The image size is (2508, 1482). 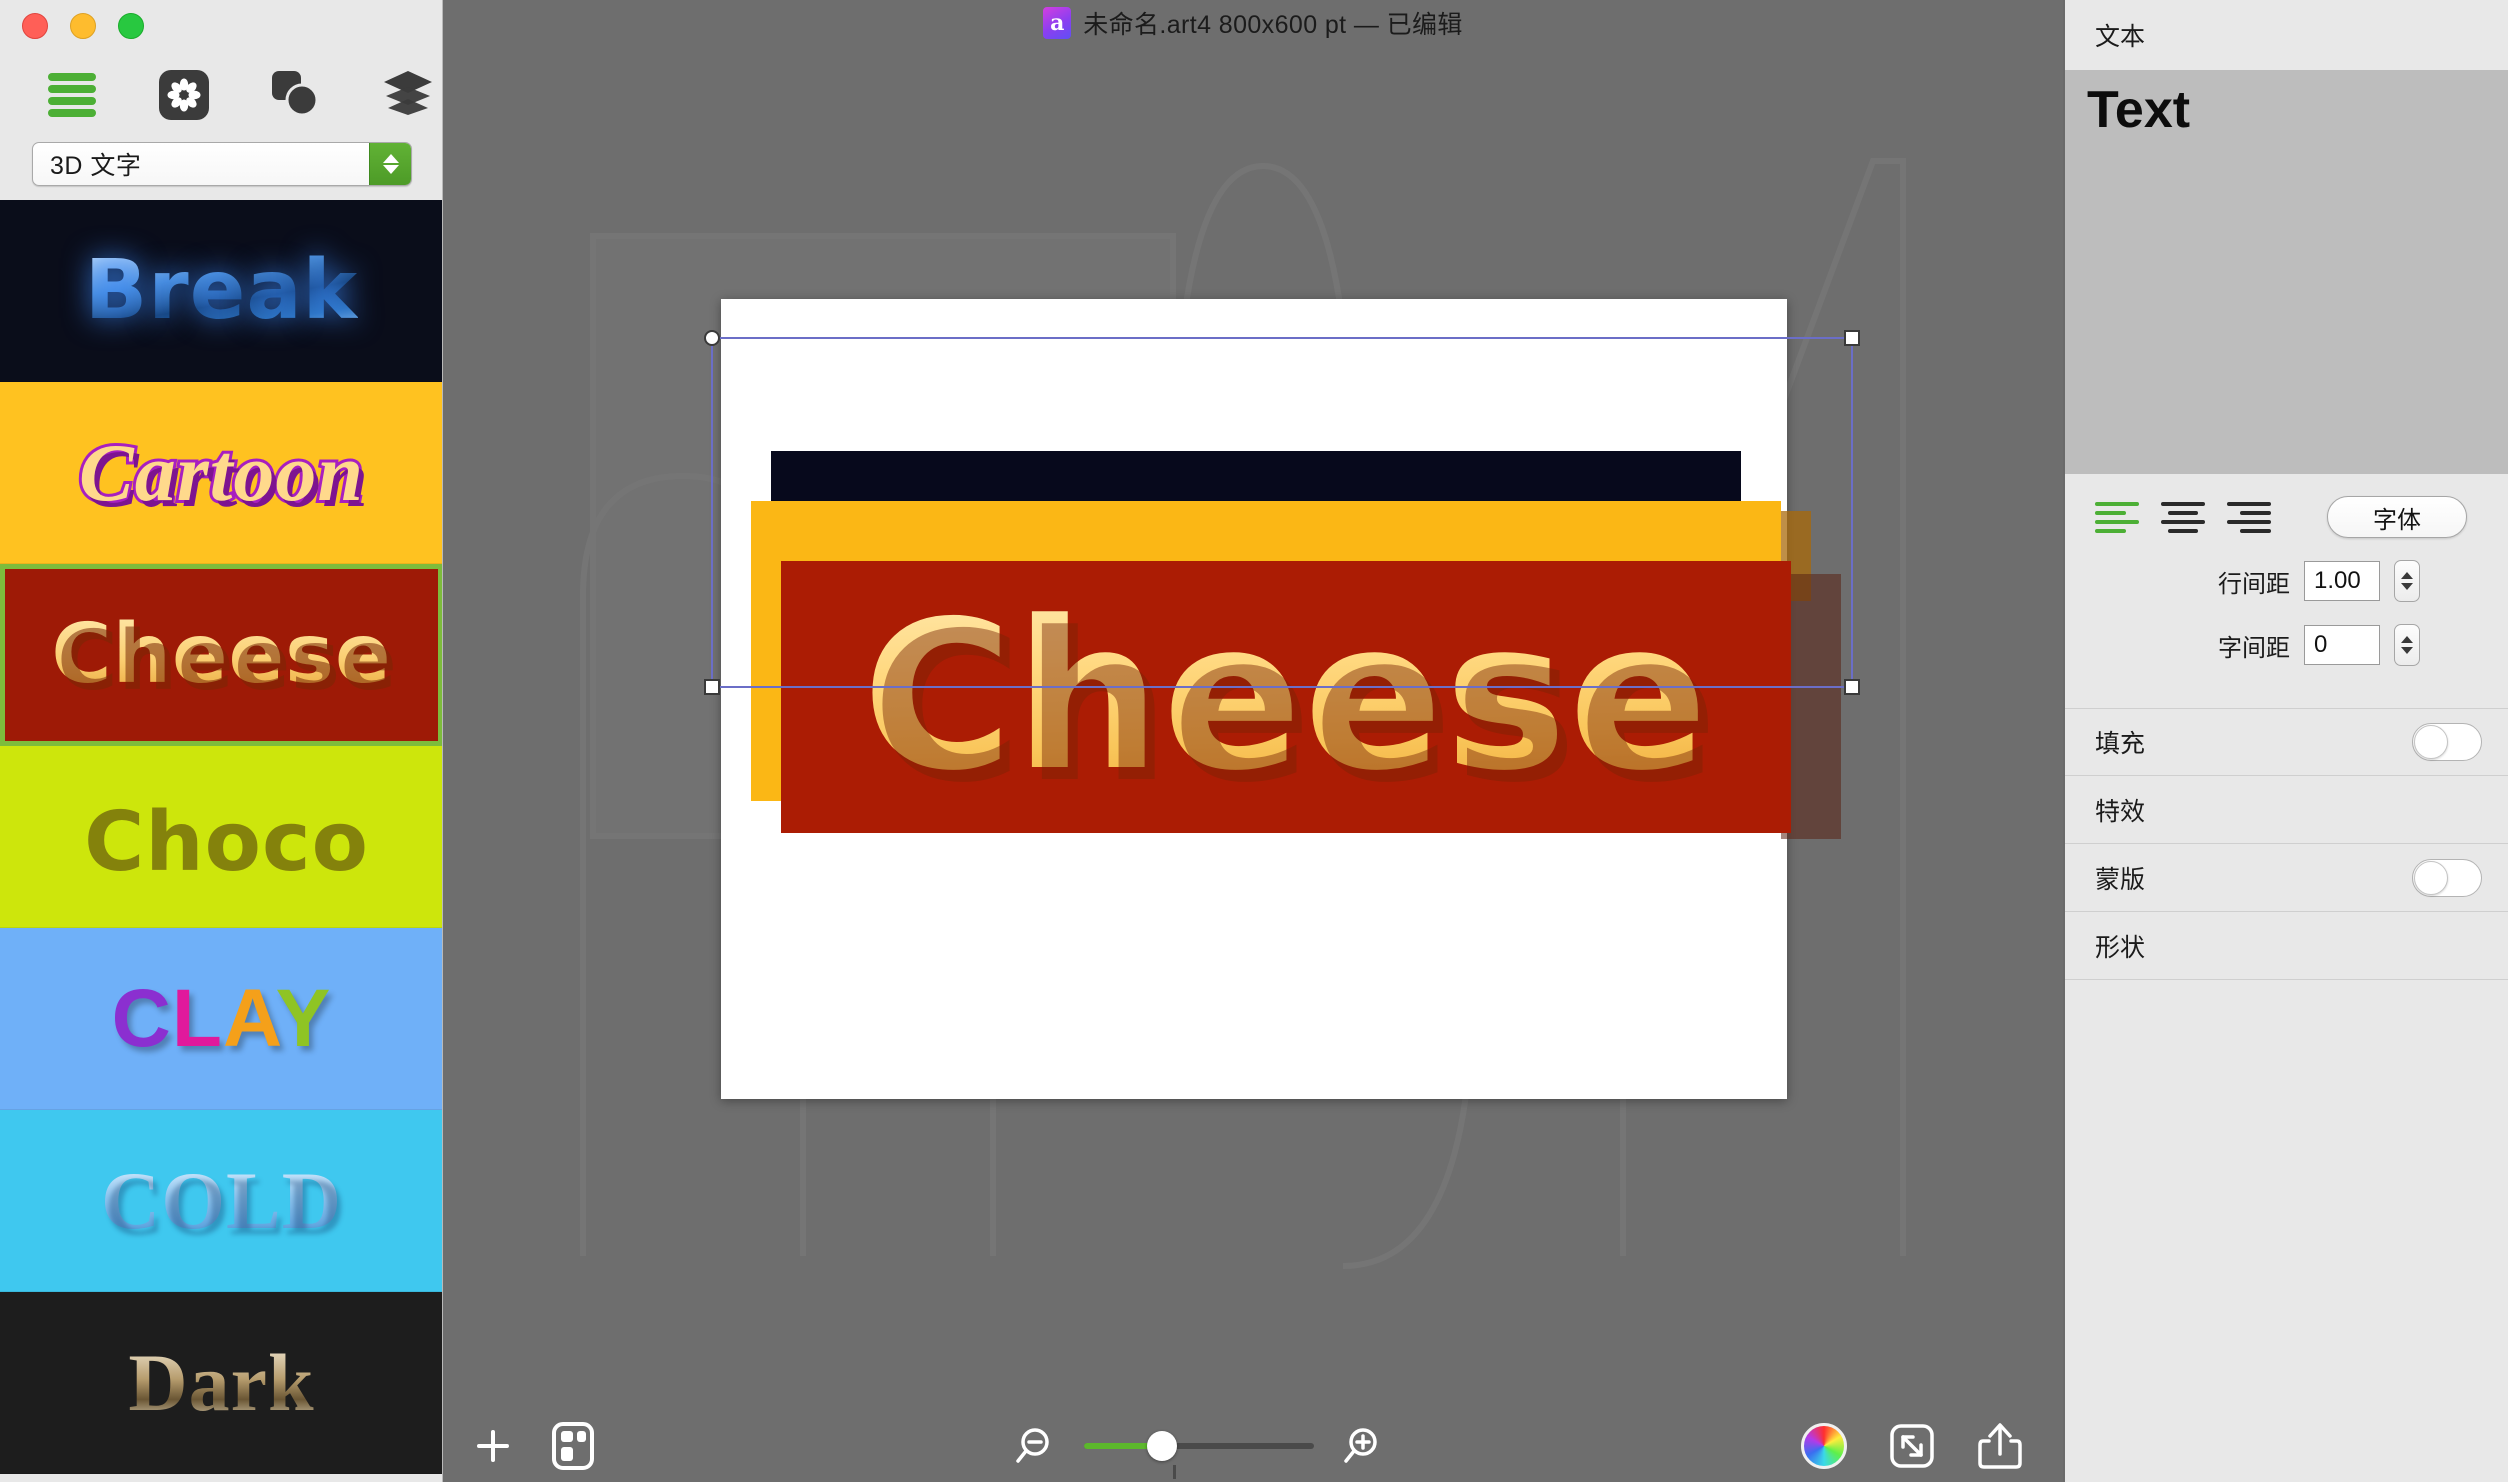 I want to click on shapes-icon, so click(x=296, y=95).